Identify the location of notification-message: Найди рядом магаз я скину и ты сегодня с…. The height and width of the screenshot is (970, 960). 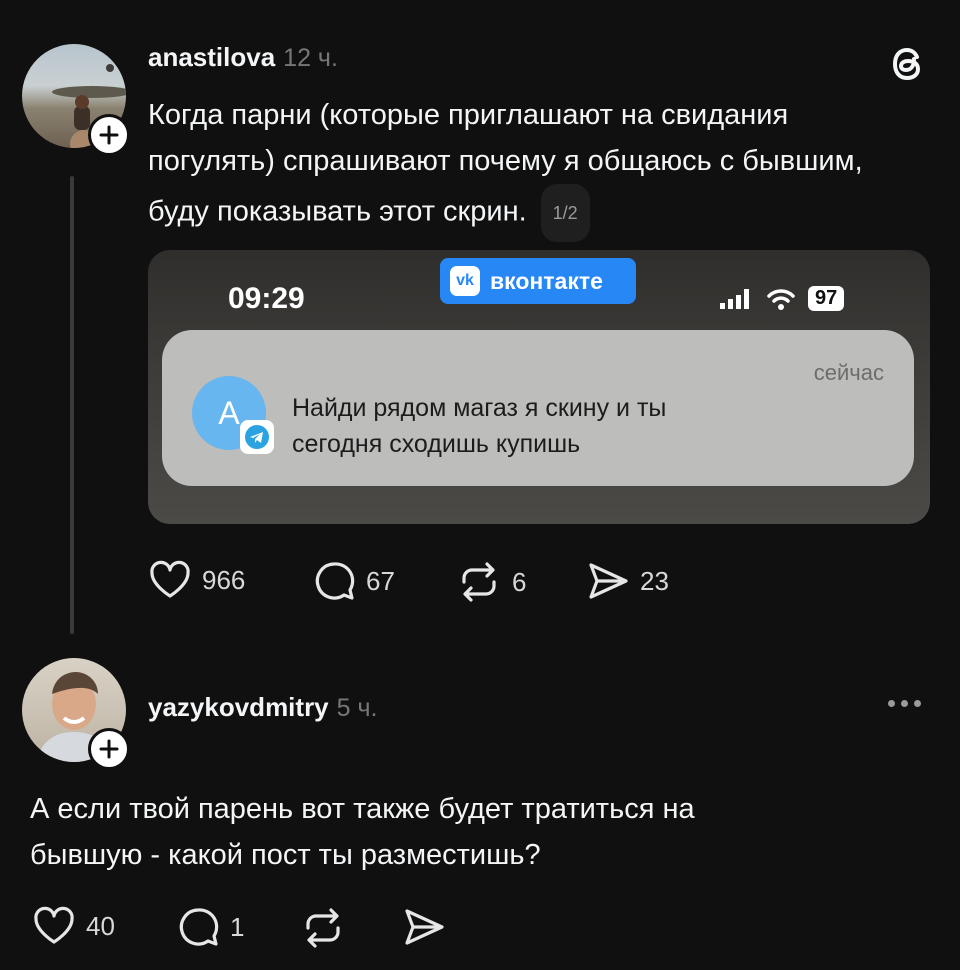
(479, 426).